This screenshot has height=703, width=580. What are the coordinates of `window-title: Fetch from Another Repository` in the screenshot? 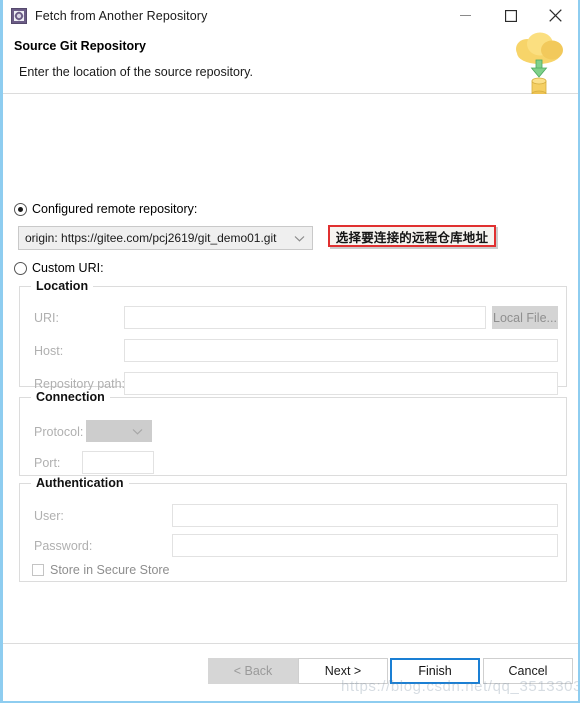 It's located at (121, 15).